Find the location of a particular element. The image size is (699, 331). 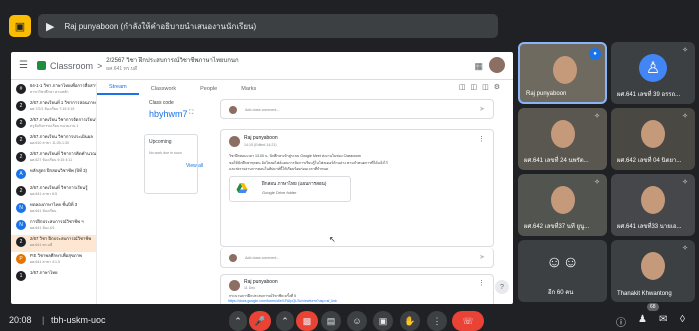

post-date: 14:15 (Edited 14:21) is located at coordinates (260, 145).